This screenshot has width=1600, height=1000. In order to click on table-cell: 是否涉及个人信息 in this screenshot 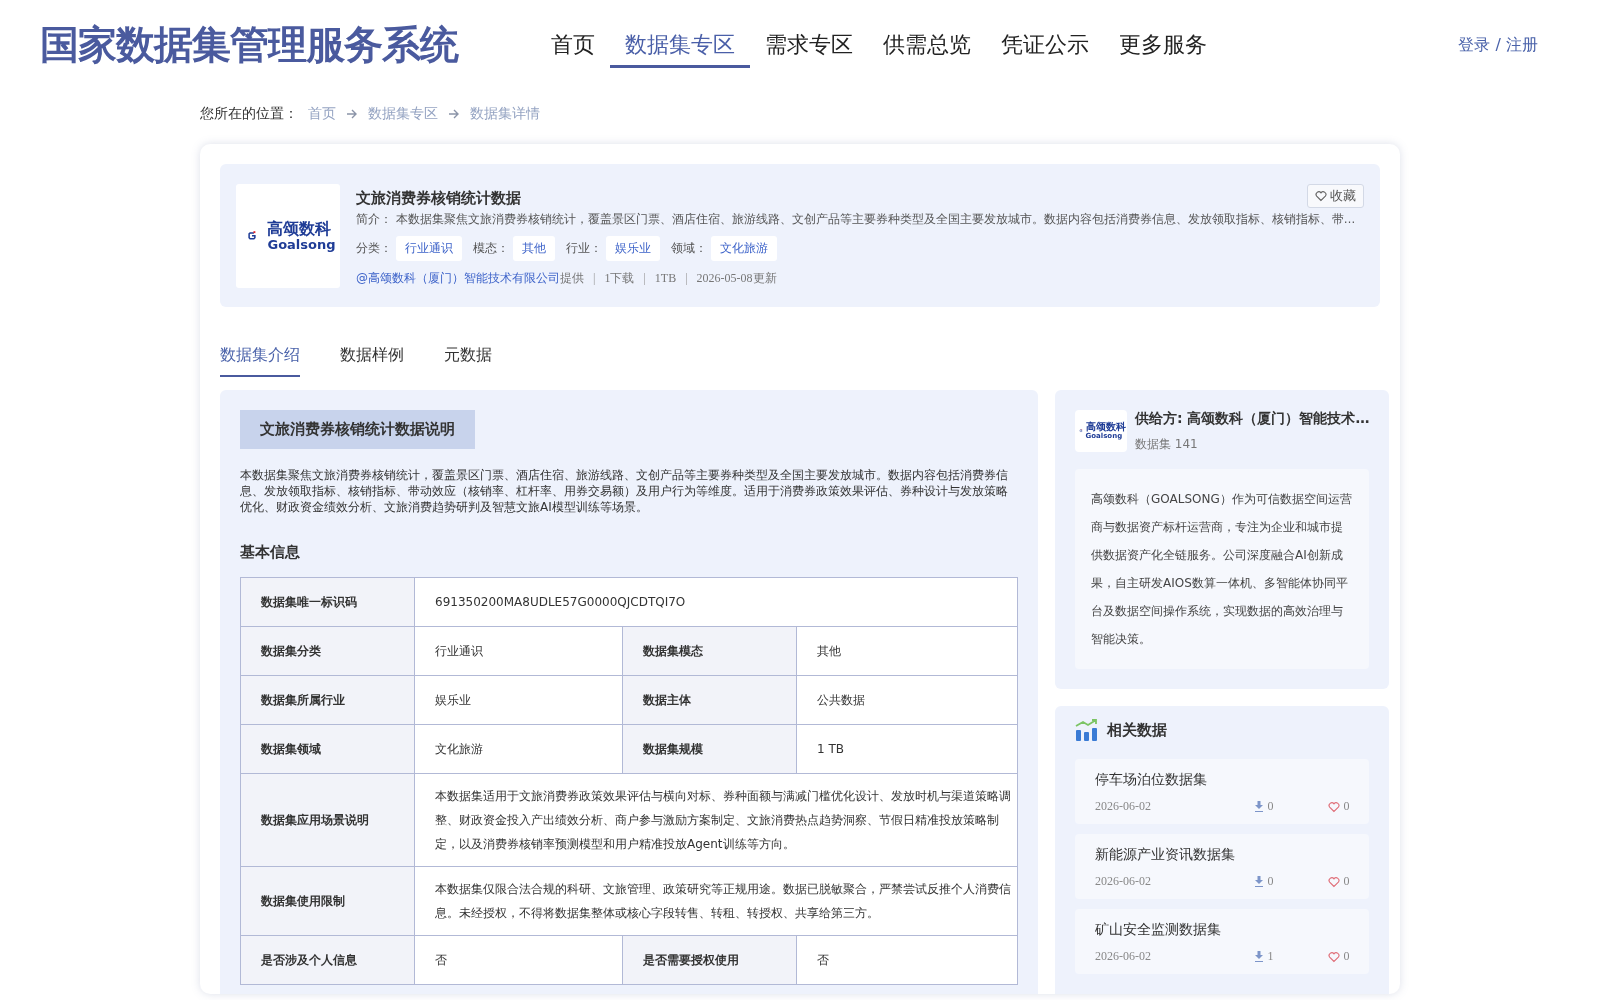, I will do `click(328, 960)`.